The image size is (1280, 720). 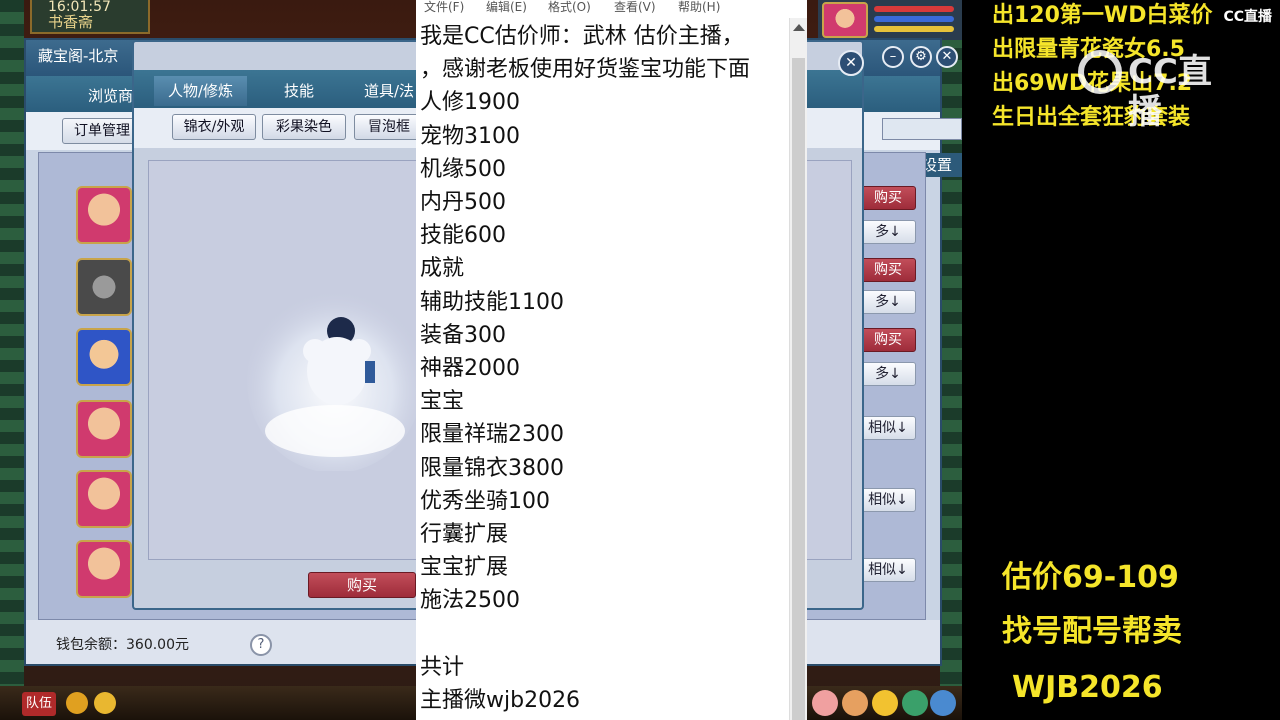 I want to click on team-button: 队伍, so click(x=39, y=704).